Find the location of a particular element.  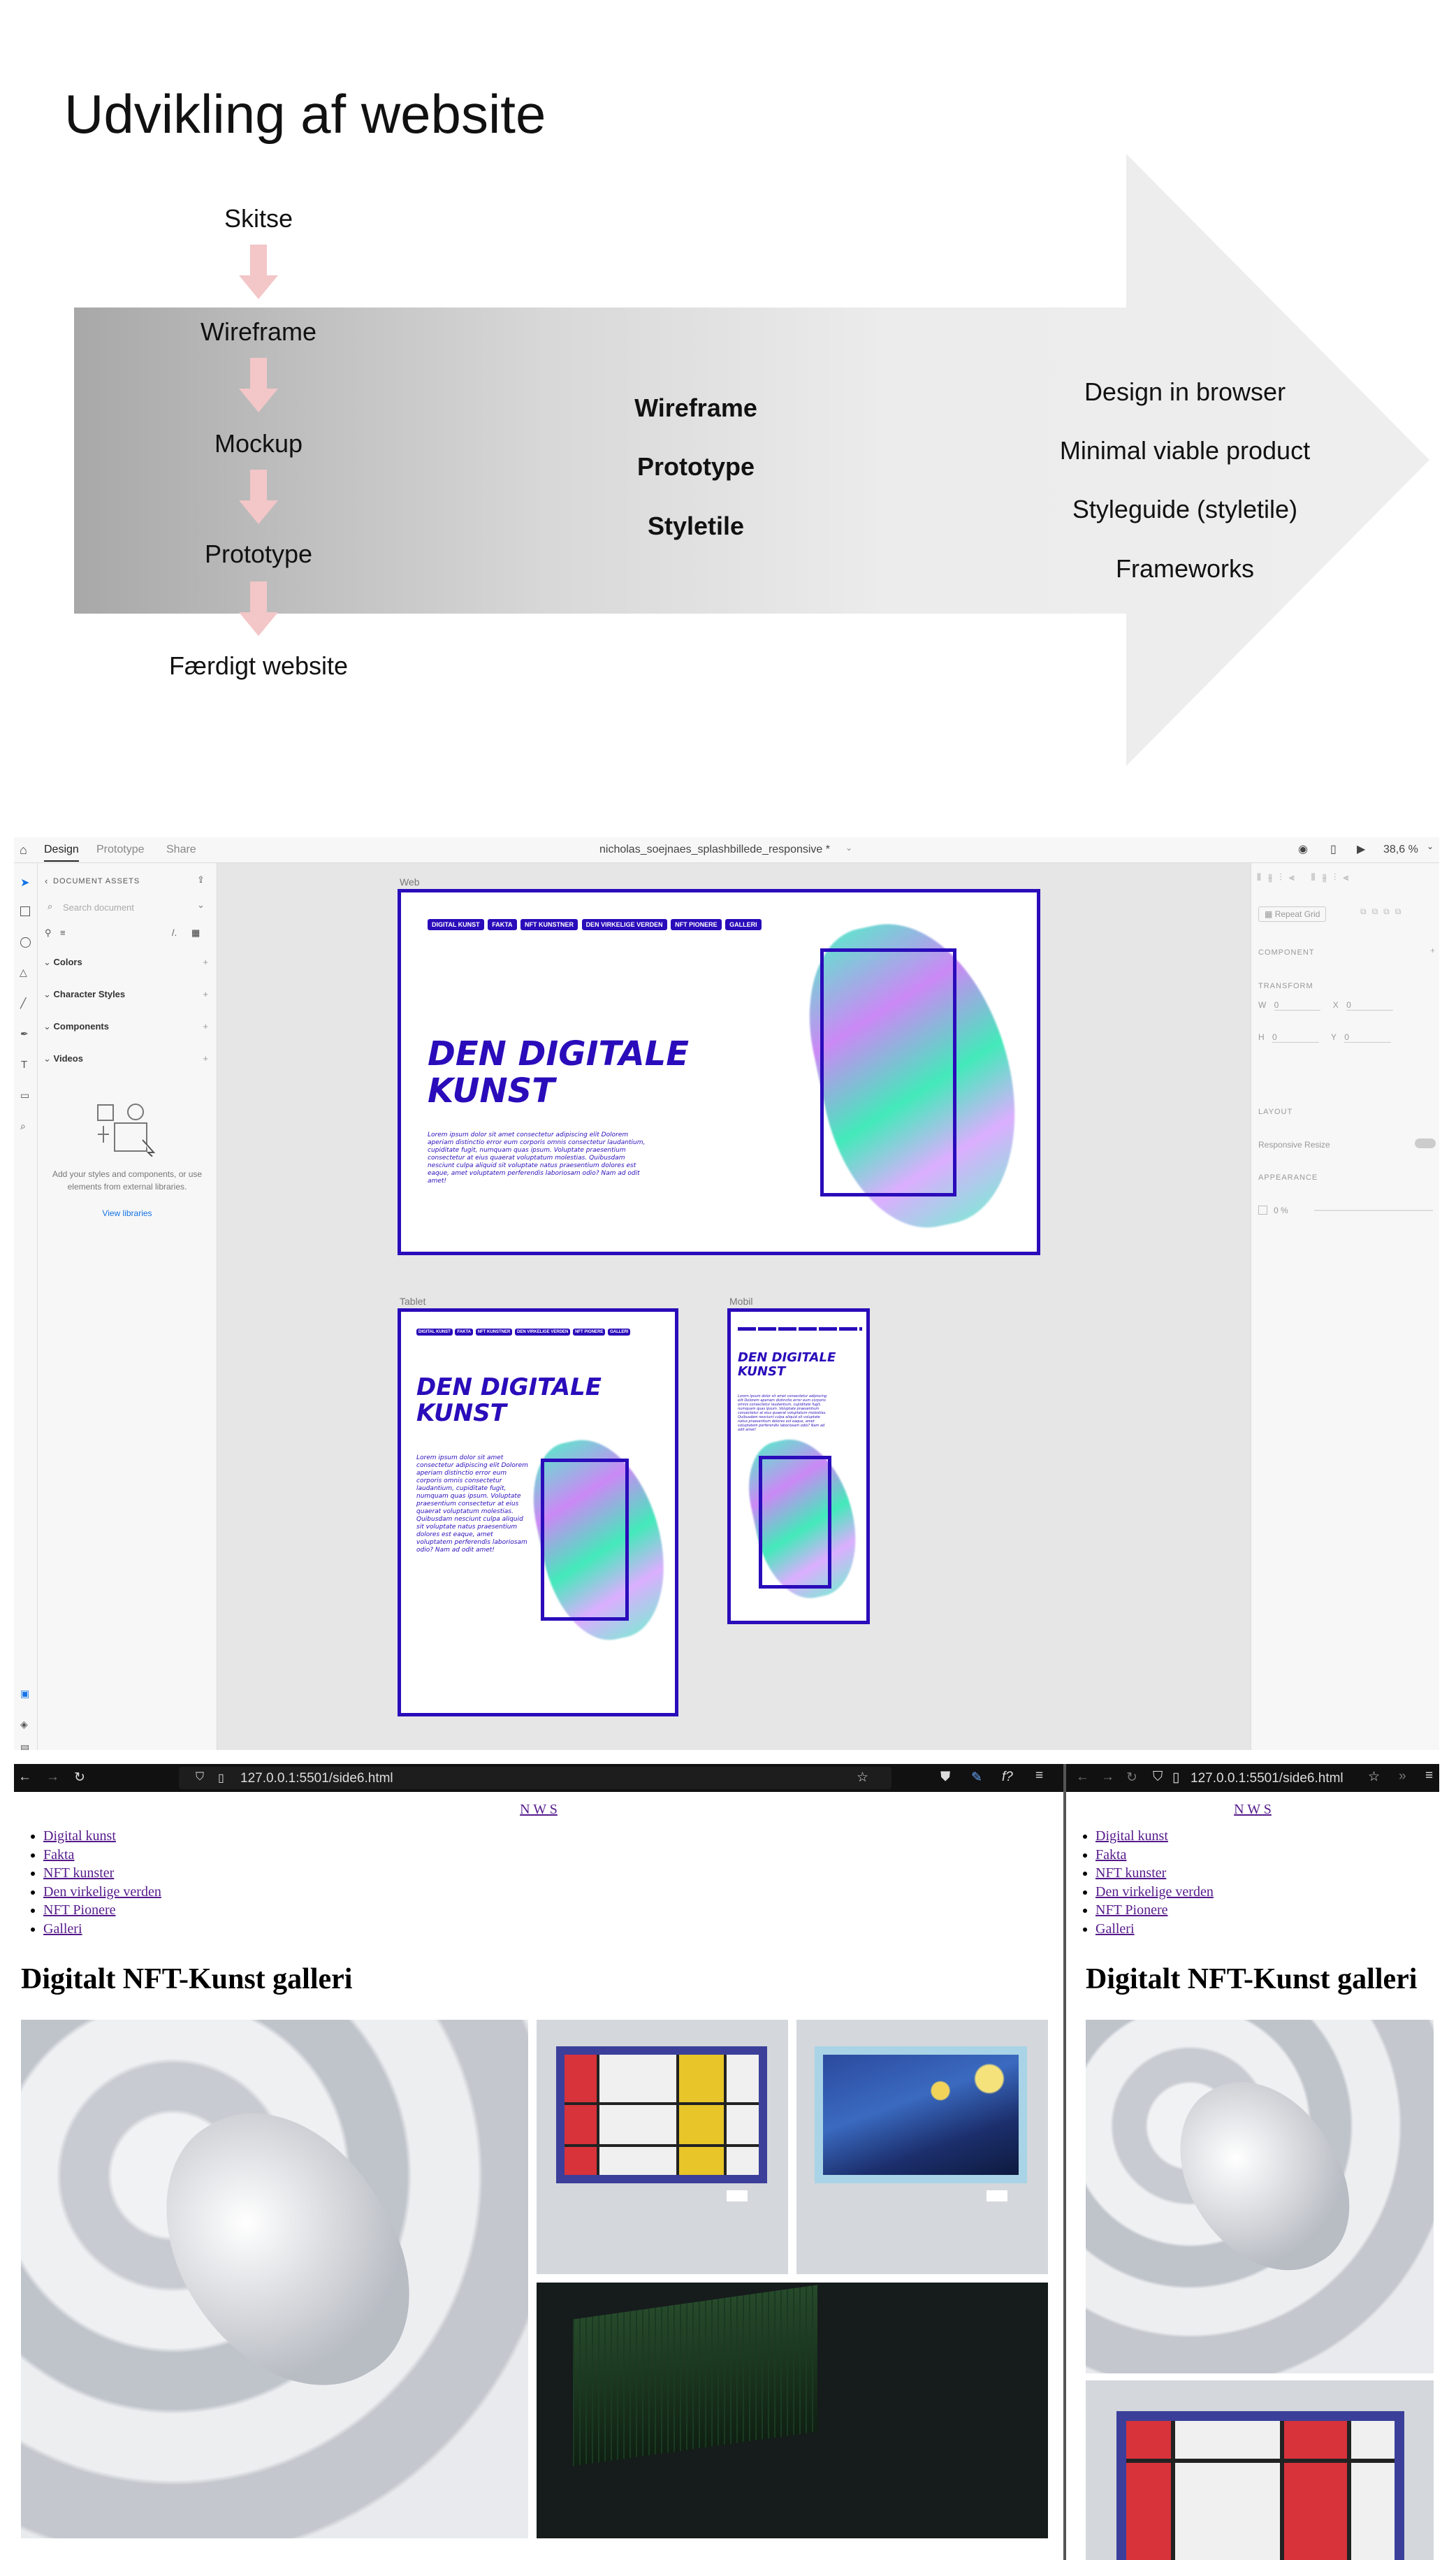

pocket-icon: ⛊ is located at coordinates (945, 1777).